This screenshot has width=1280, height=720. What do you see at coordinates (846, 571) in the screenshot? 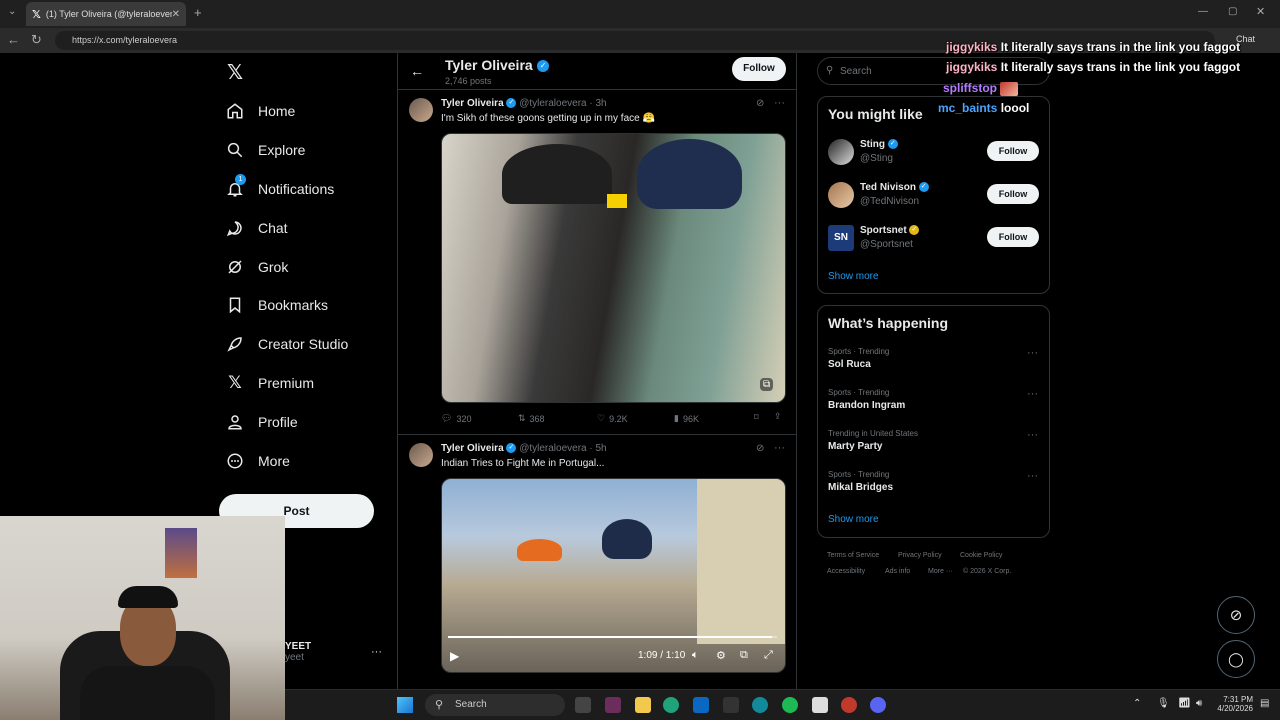
I see `footer-link-accessibility: Accessibility` at bounding box center [846, 571].